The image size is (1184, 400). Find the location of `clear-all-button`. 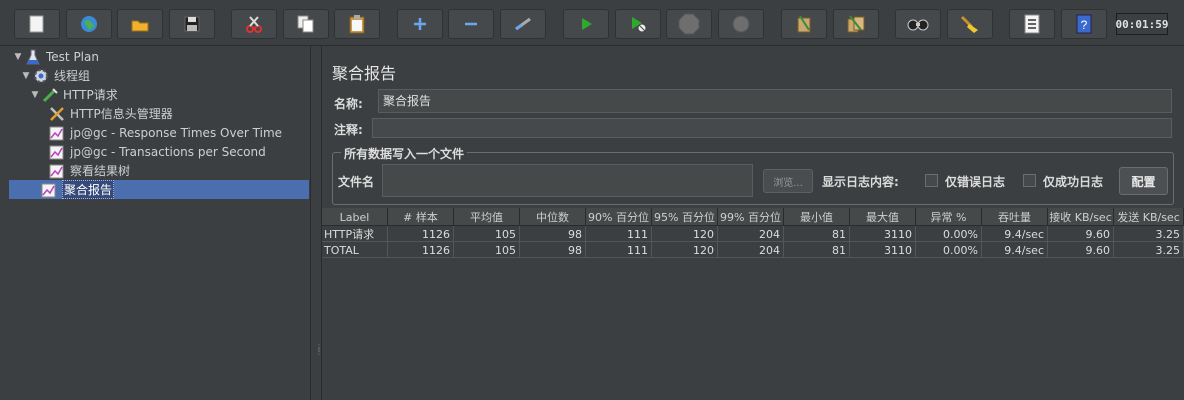

clear-all-button is located at coordinates (856, 24).